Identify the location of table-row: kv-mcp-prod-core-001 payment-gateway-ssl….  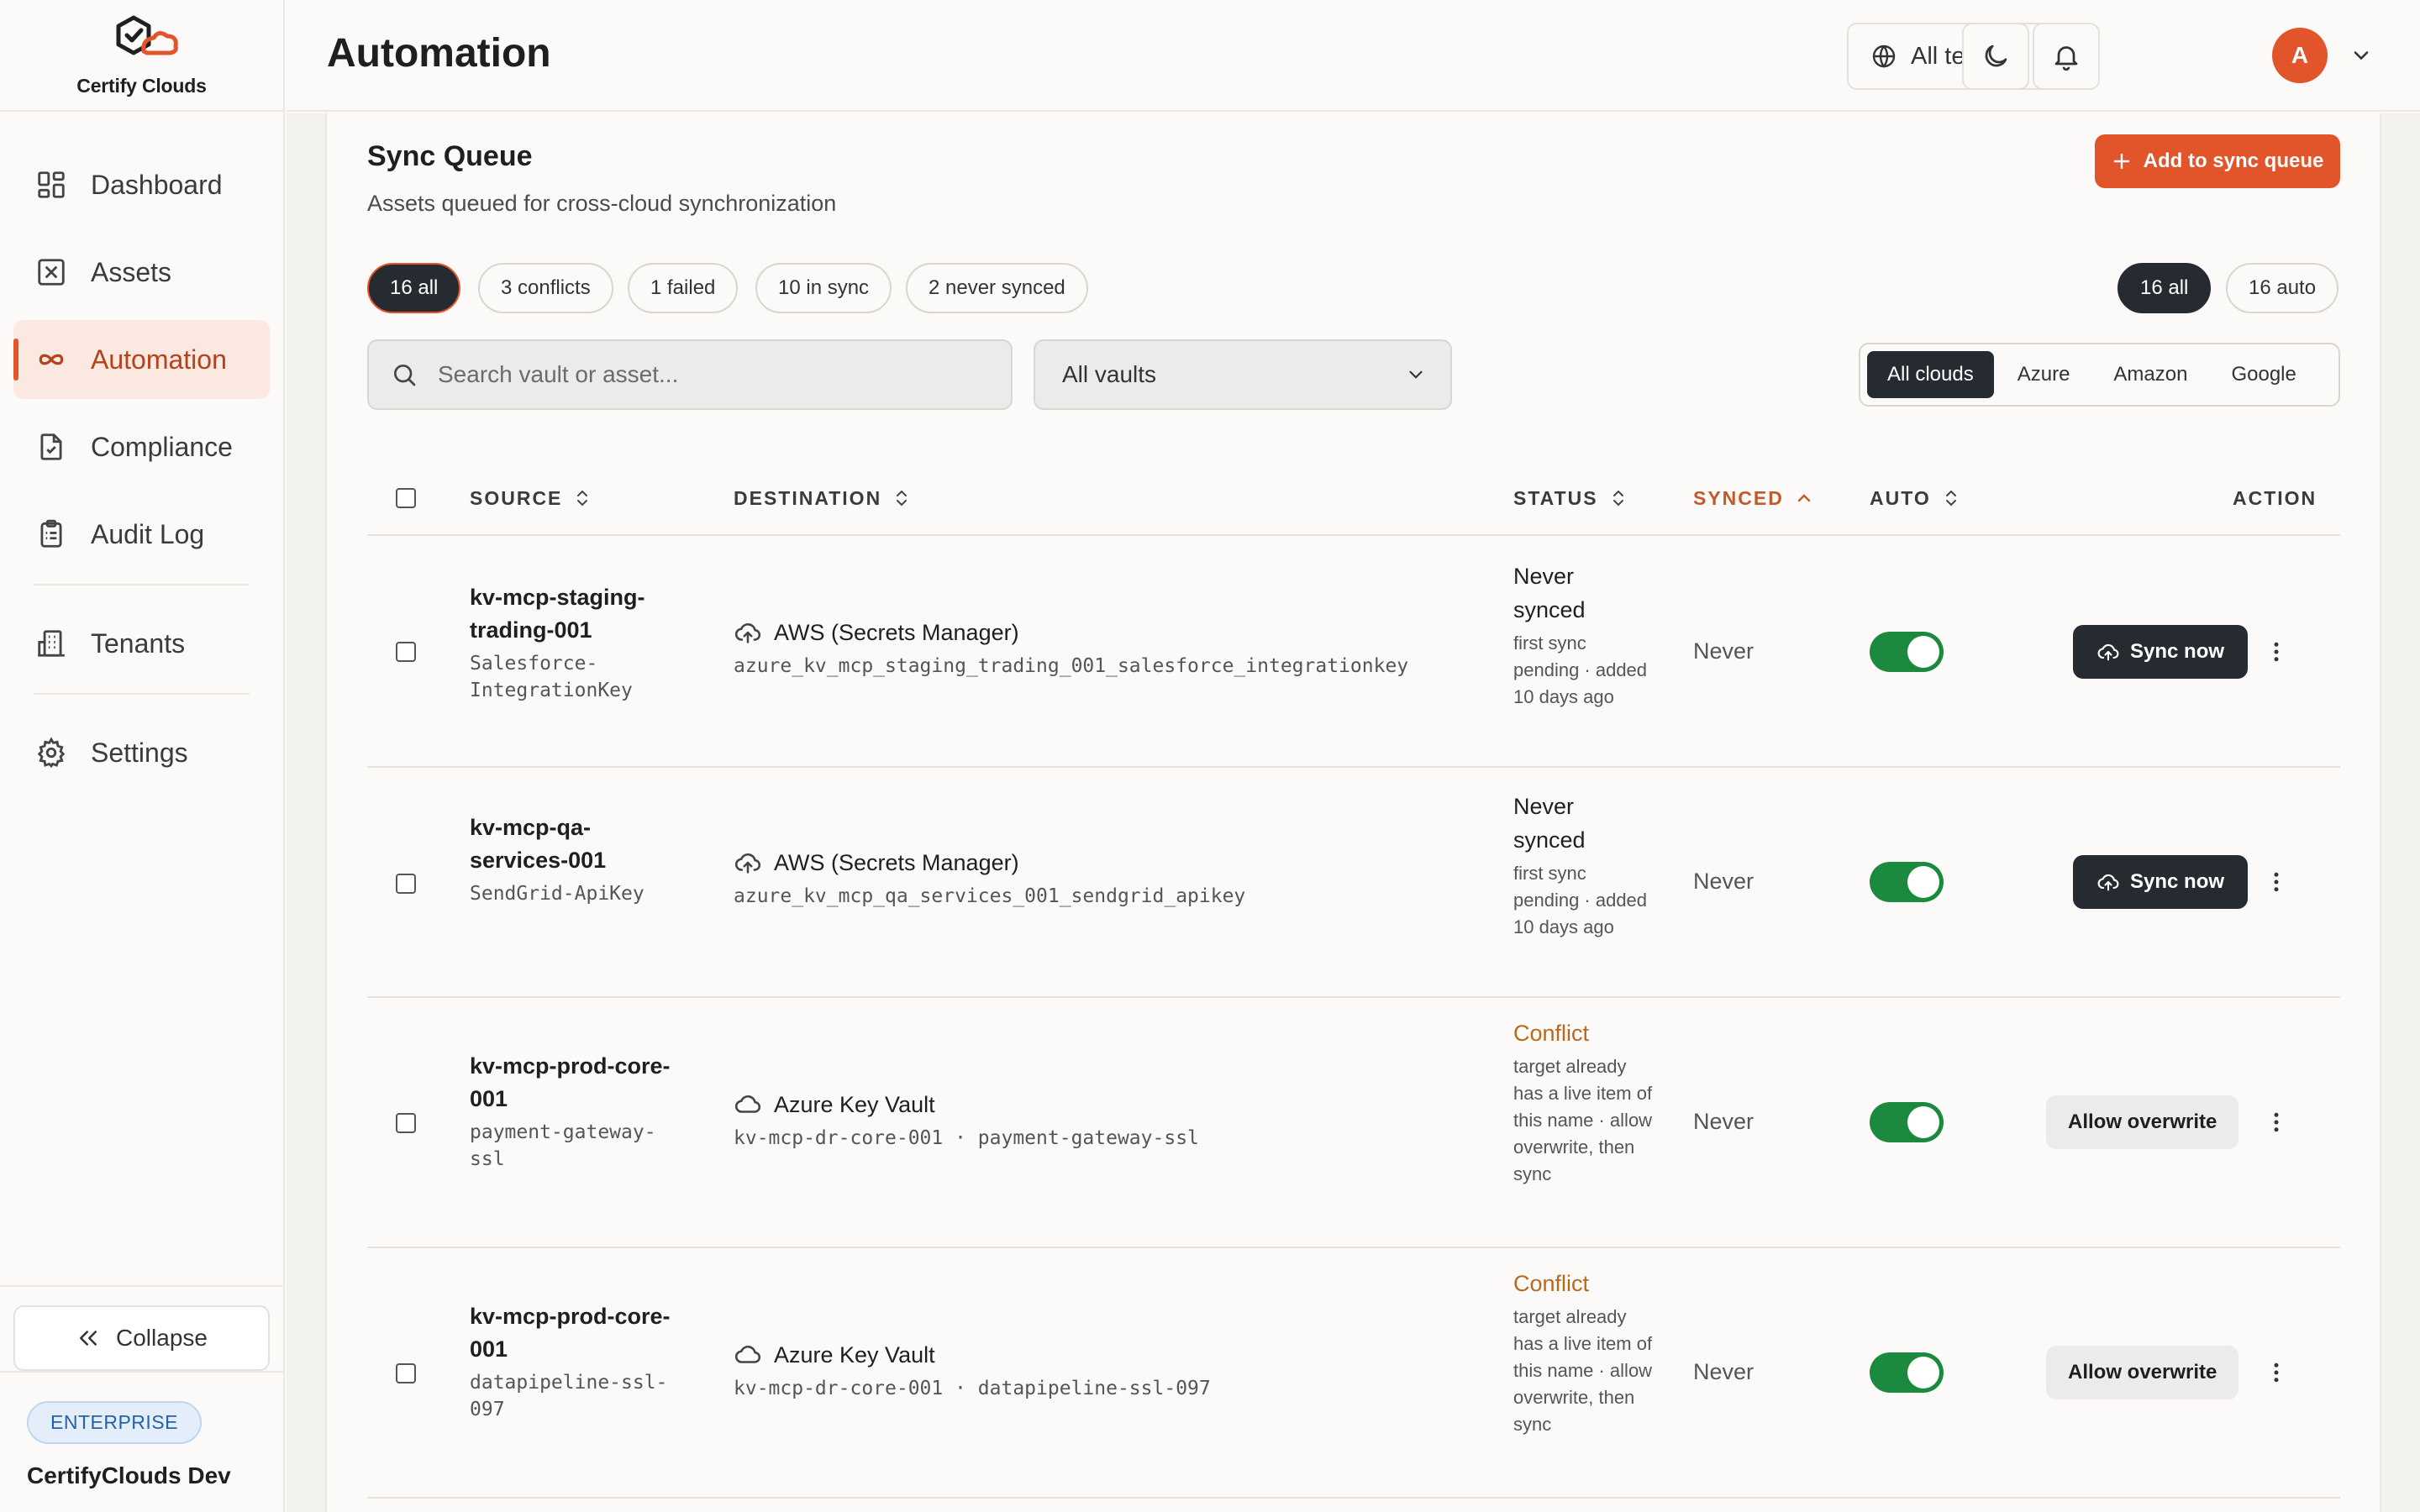
(1353, 1123).